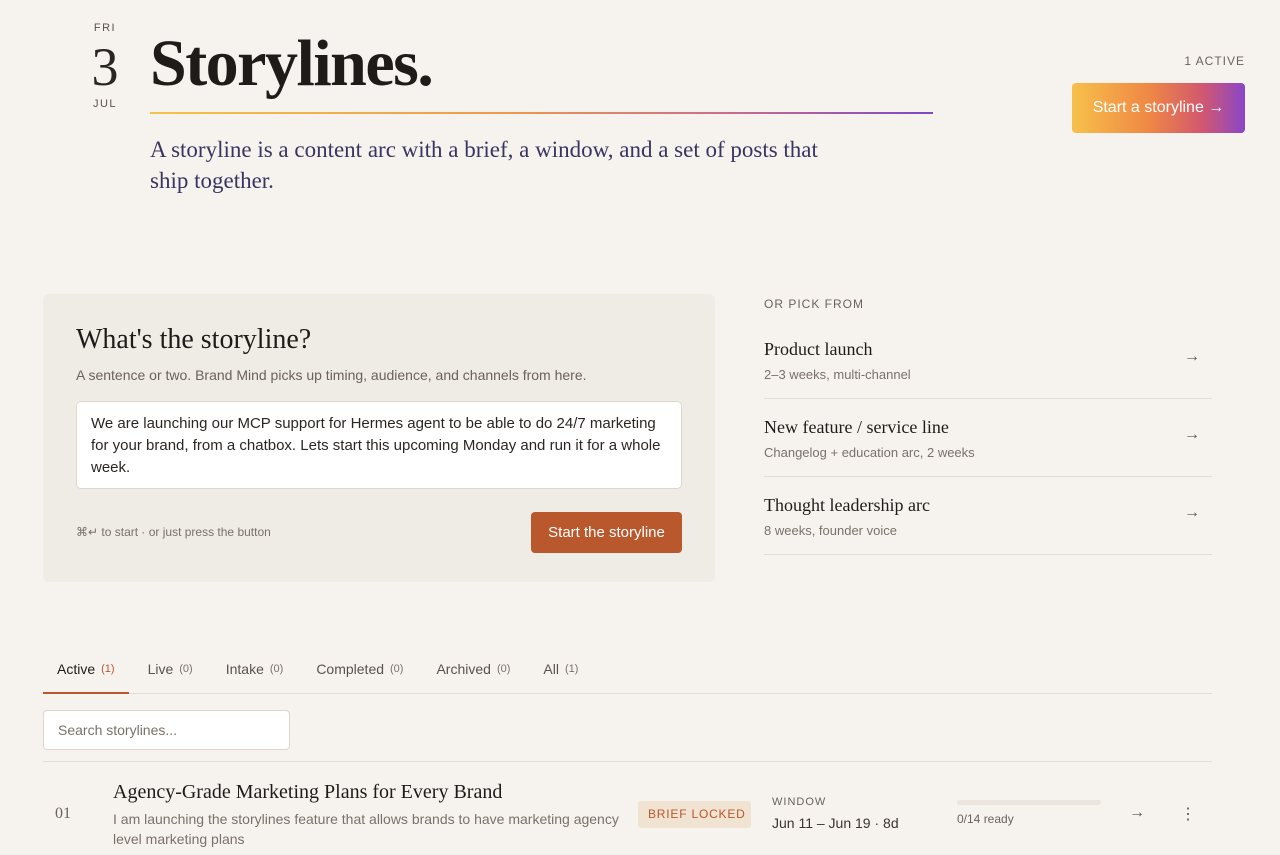 The image size is (1280, 855). Describe the element at coordinates (985, 819) in the screenshot. I see `ready-count: 0/14 ready` at that location.